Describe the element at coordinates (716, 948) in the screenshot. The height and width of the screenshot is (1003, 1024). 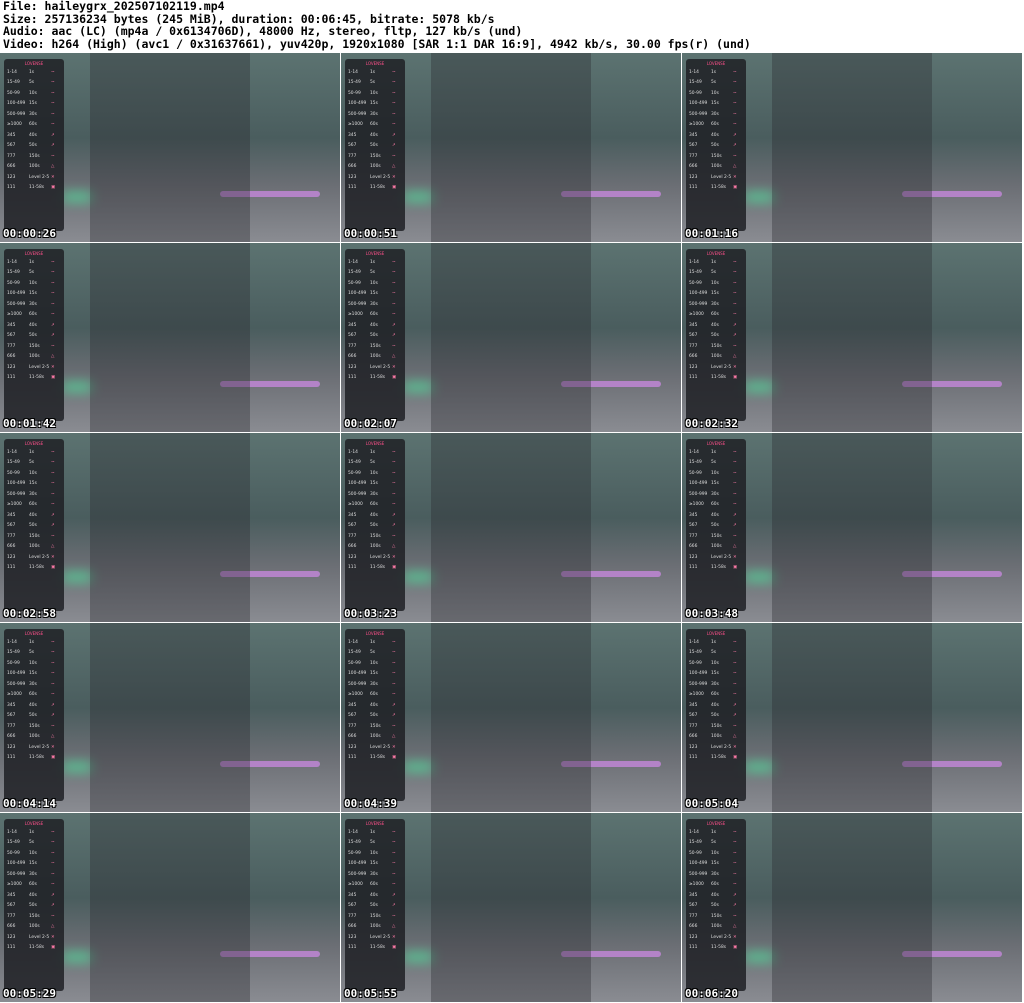
I see `tip-menu-row: 111 11-58s ▣` at that location.